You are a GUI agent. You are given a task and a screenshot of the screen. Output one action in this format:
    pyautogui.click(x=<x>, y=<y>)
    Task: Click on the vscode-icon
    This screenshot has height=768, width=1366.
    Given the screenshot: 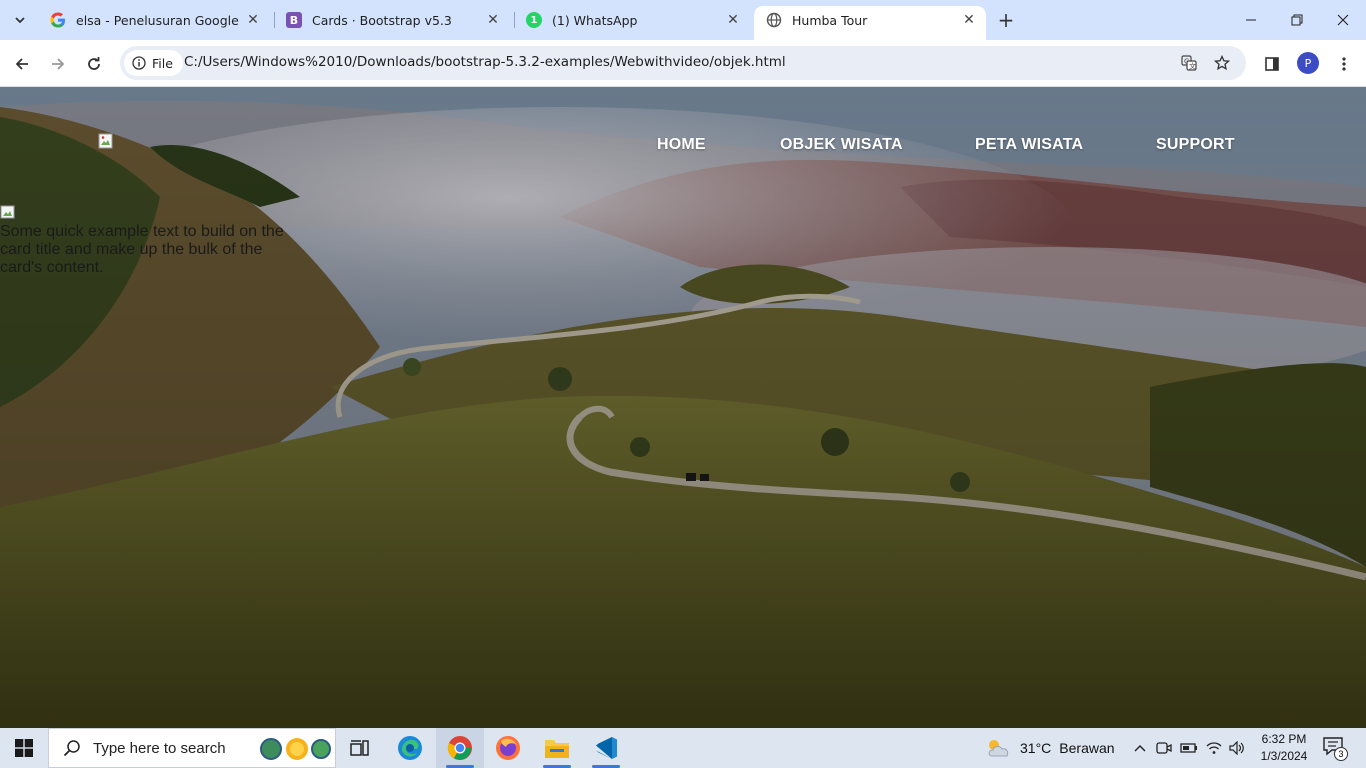 What is the action you would take?
    pyautogui.click(x=606, y=748)
    